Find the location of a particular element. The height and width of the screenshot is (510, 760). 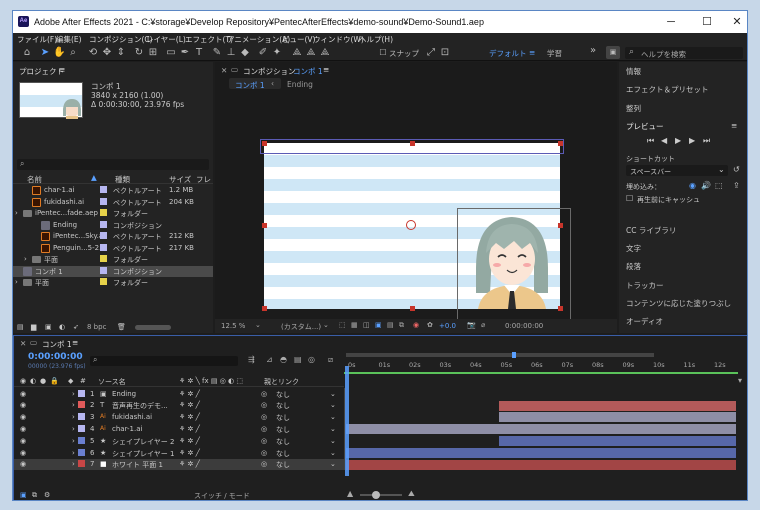

workspace-menu-icon: ≡ is located at coordinates (532, 52).